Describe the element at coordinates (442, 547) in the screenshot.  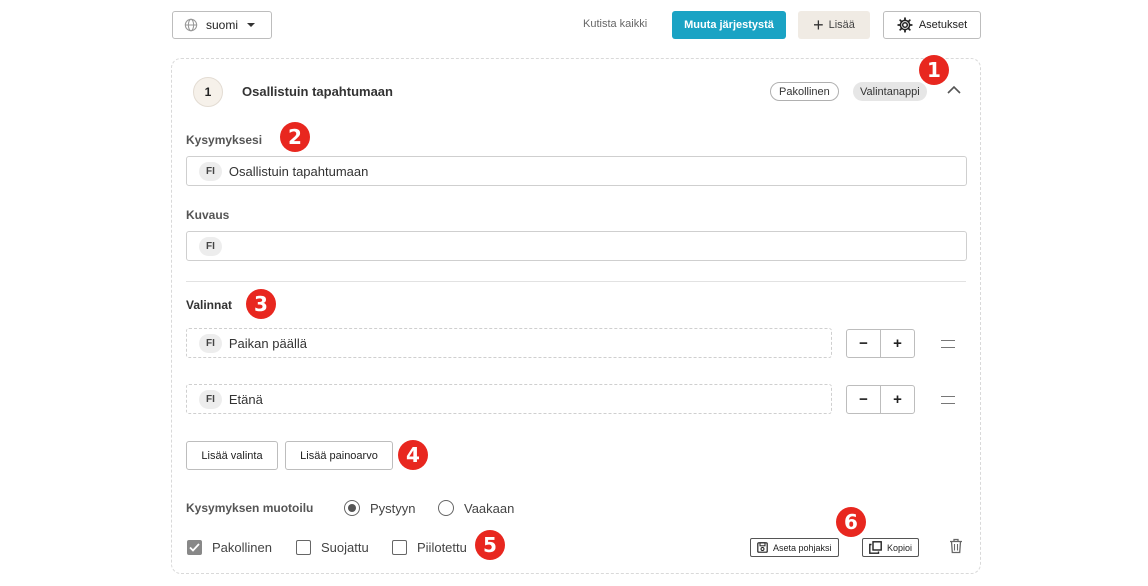
I see `hidden-checkbox-label: Piilotettu` at that location.